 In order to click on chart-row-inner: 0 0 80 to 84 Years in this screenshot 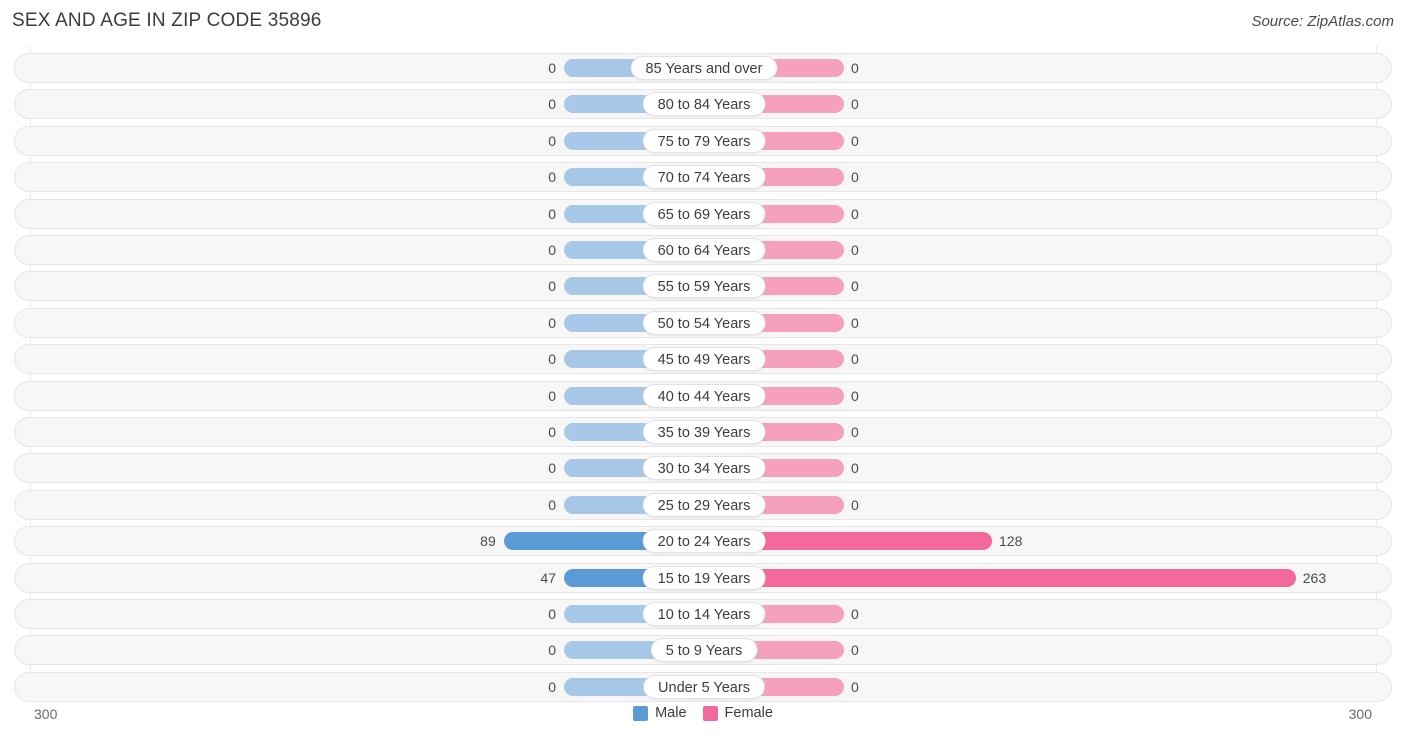, I will do `click(703, 104)`.